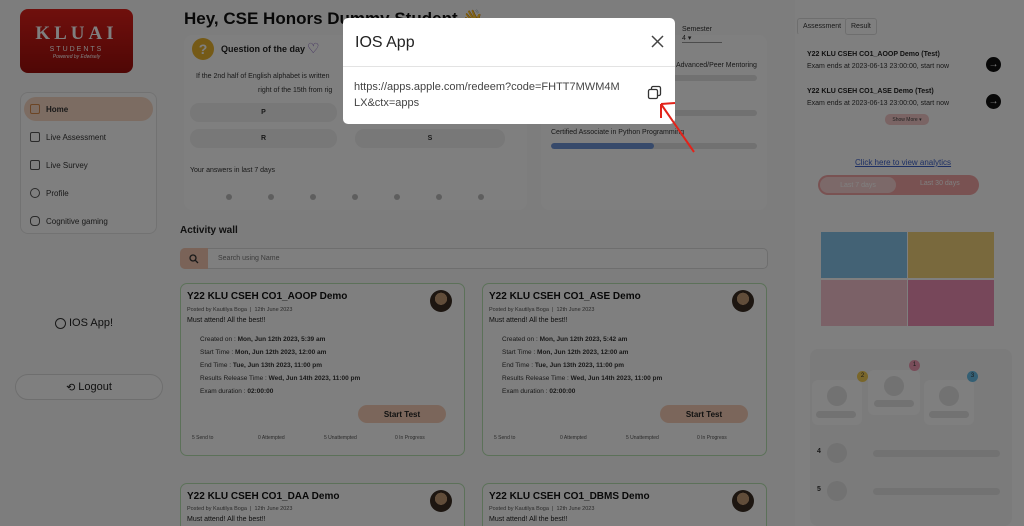 The height and width of the screenshot is (526, 1024). Describe the element at coordinates (509, 66) in the screenshot. I see `dialog-divider` at that location.